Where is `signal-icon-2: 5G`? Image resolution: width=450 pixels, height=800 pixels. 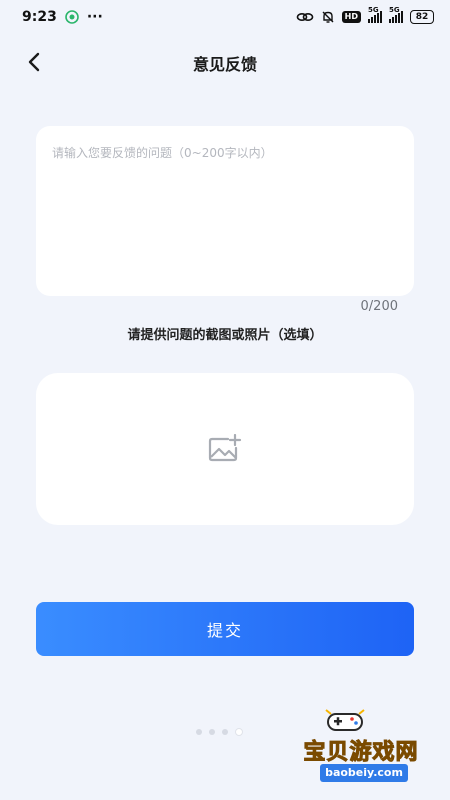
signal-icon-2: 5G is located at coordinates (396, 15).